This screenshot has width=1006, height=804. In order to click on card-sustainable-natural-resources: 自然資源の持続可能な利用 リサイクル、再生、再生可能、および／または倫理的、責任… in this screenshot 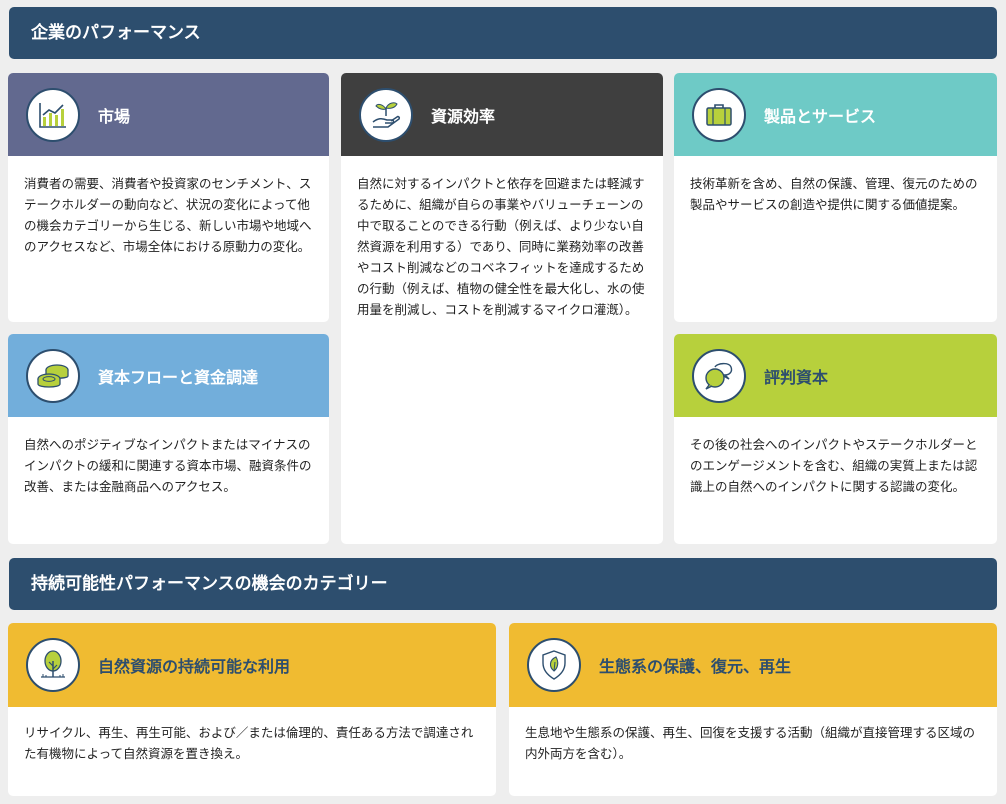, I will do `click(252, 709)`.